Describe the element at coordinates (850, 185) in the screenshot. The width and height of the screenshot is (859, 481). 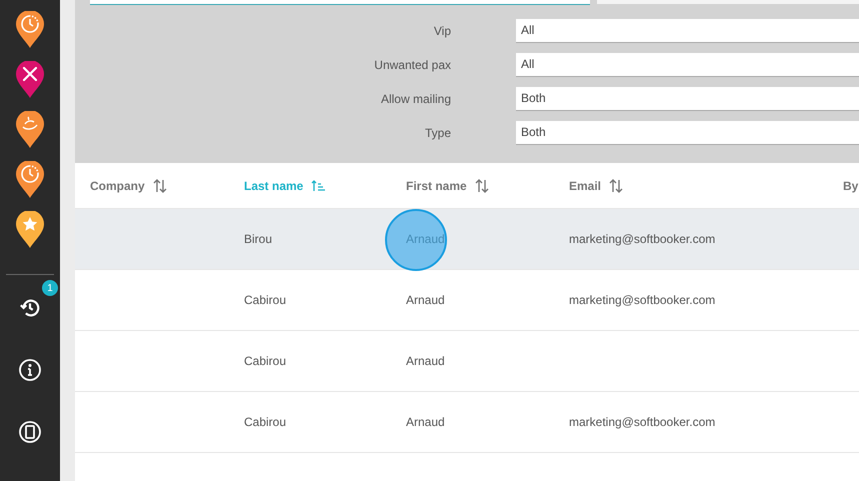
I see `column-header: By` at that location.